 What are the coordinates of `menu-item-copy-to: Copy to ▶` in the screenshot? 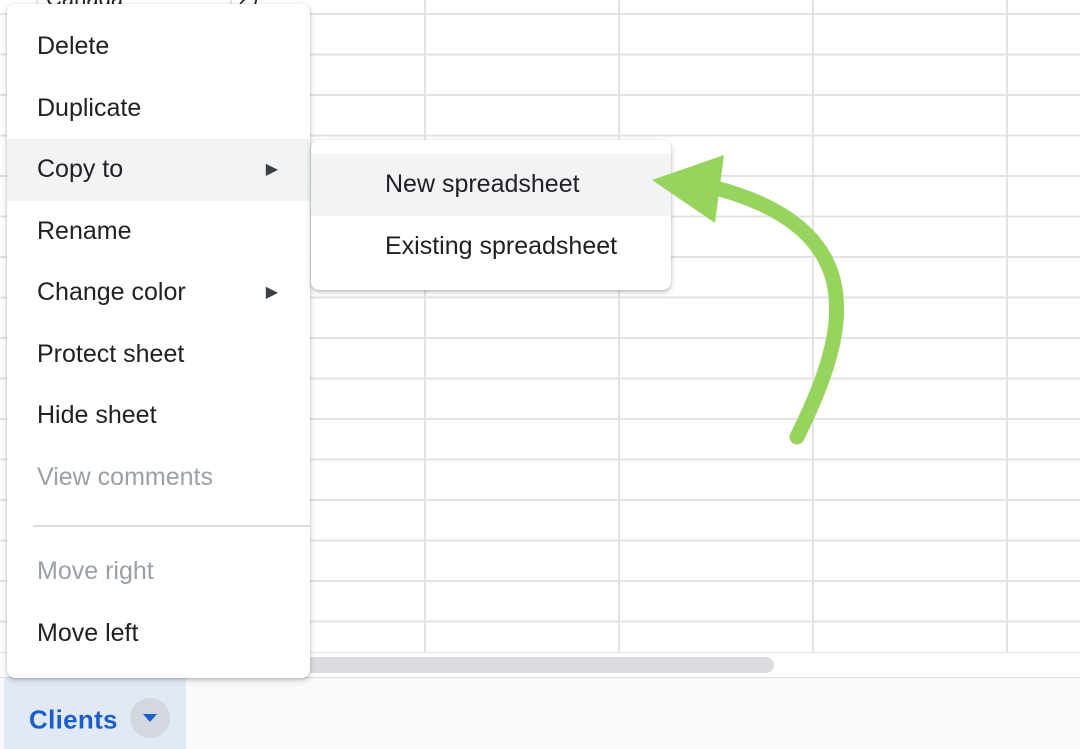 It's located at (158, 170).